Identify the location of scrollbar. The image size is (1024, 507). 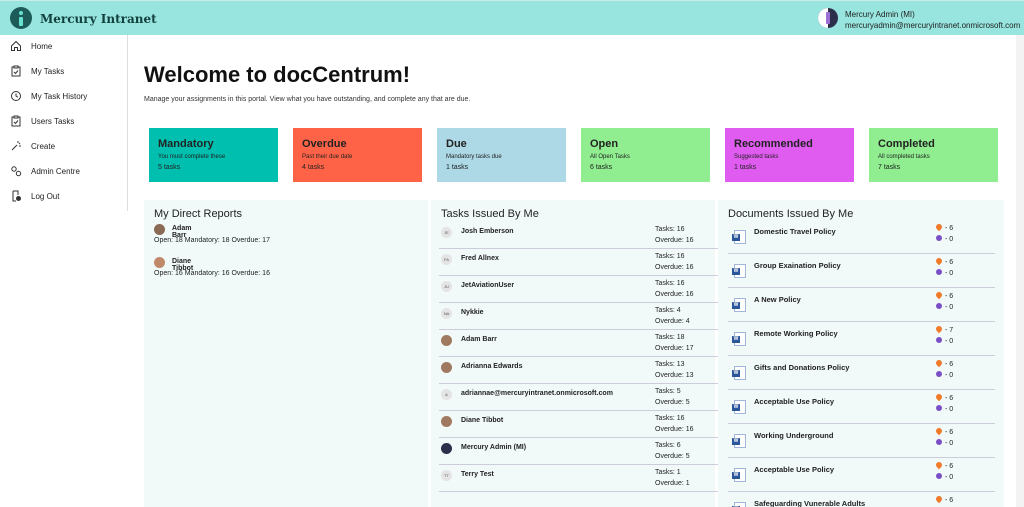
(1020, 271).